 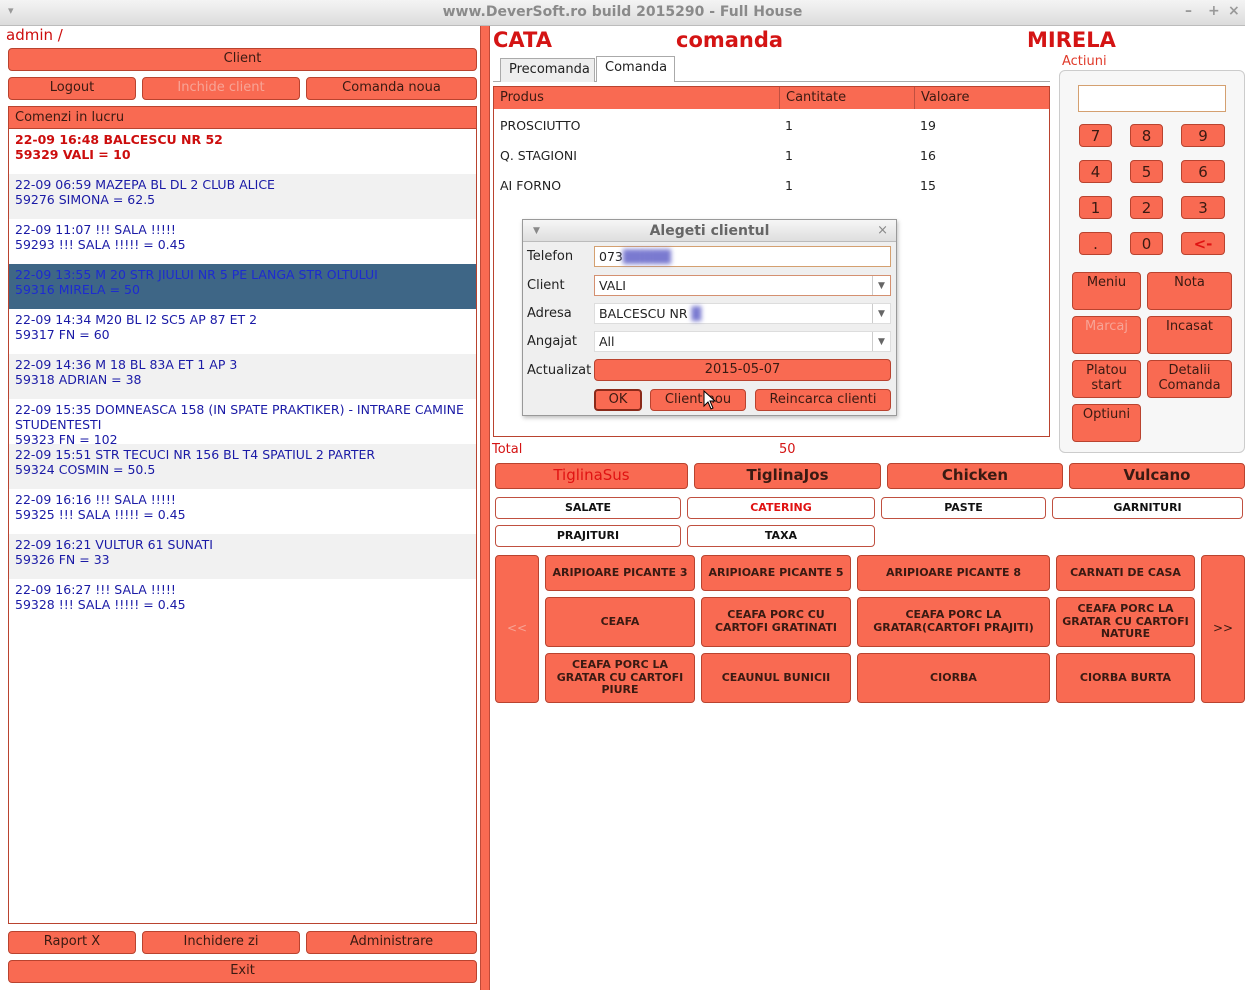 What do you see at coordinates (588, 536) in the screenshot?
I see `category-prajituri: PRAJITURI` at bounding box center [588, 536].